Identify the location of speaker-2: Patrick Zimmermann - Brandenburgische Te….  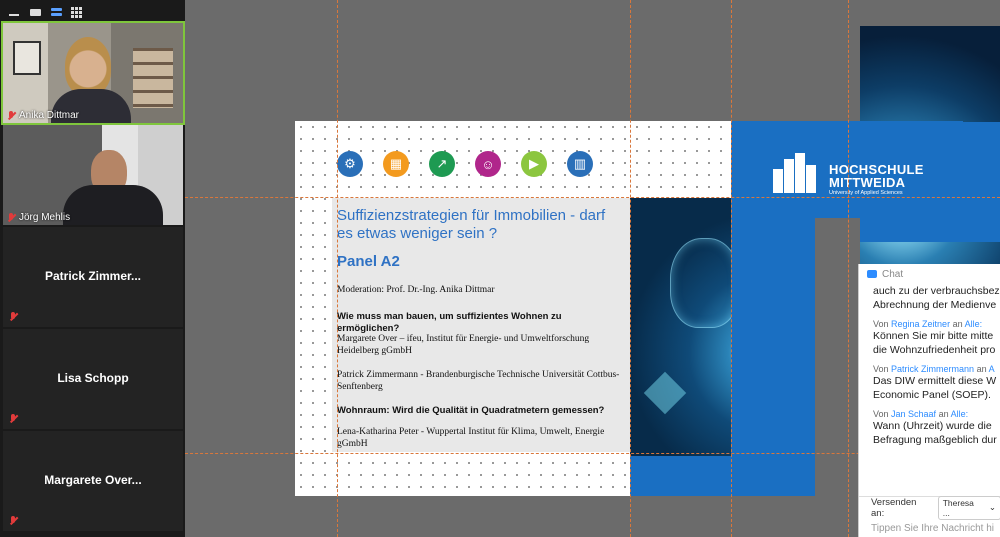
(478, 381).